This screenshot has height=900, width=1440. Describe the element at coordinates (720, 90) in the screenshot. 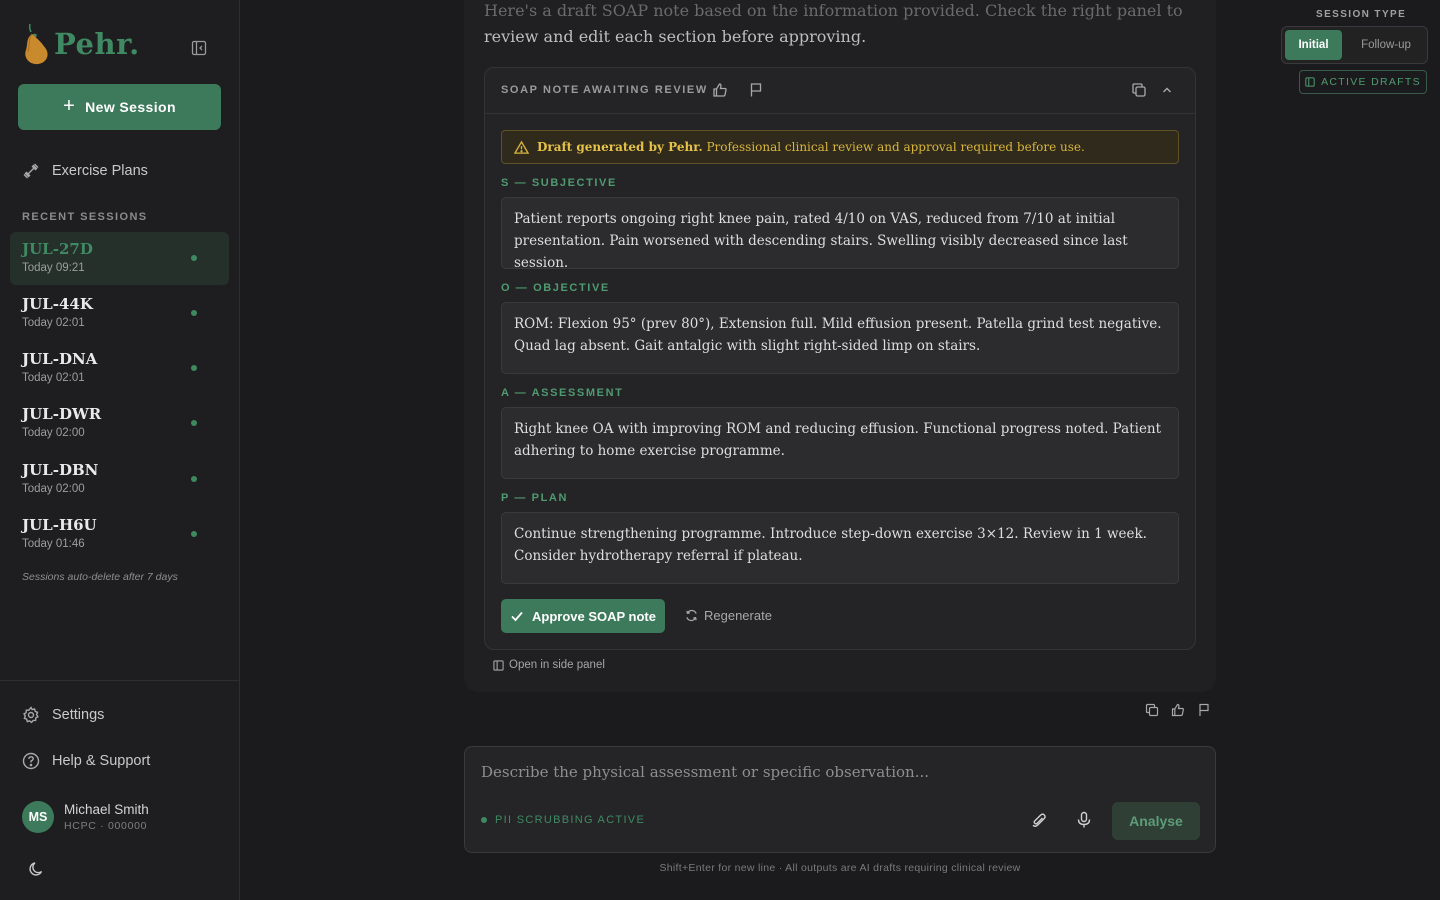

I see `thumbs-up-icon` at that location.